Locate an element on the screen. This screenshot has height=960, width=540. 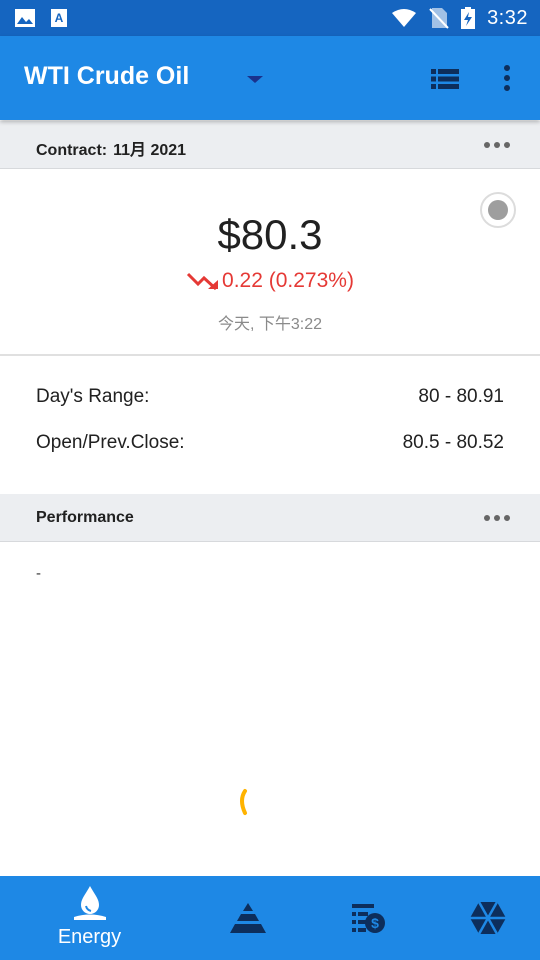
bottom-nav: Energy $ is located at coordinates (270, 918).